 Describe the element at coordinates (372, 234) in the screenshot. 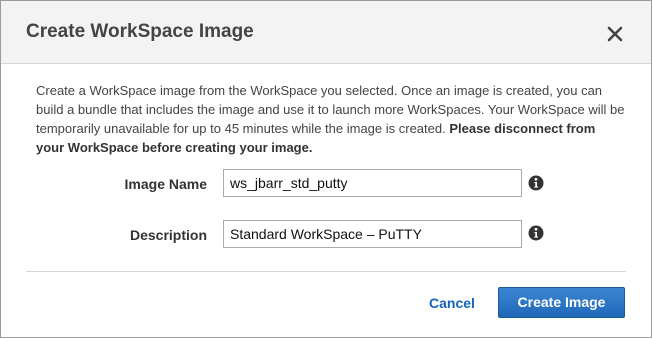

I see `description-input` at that location.